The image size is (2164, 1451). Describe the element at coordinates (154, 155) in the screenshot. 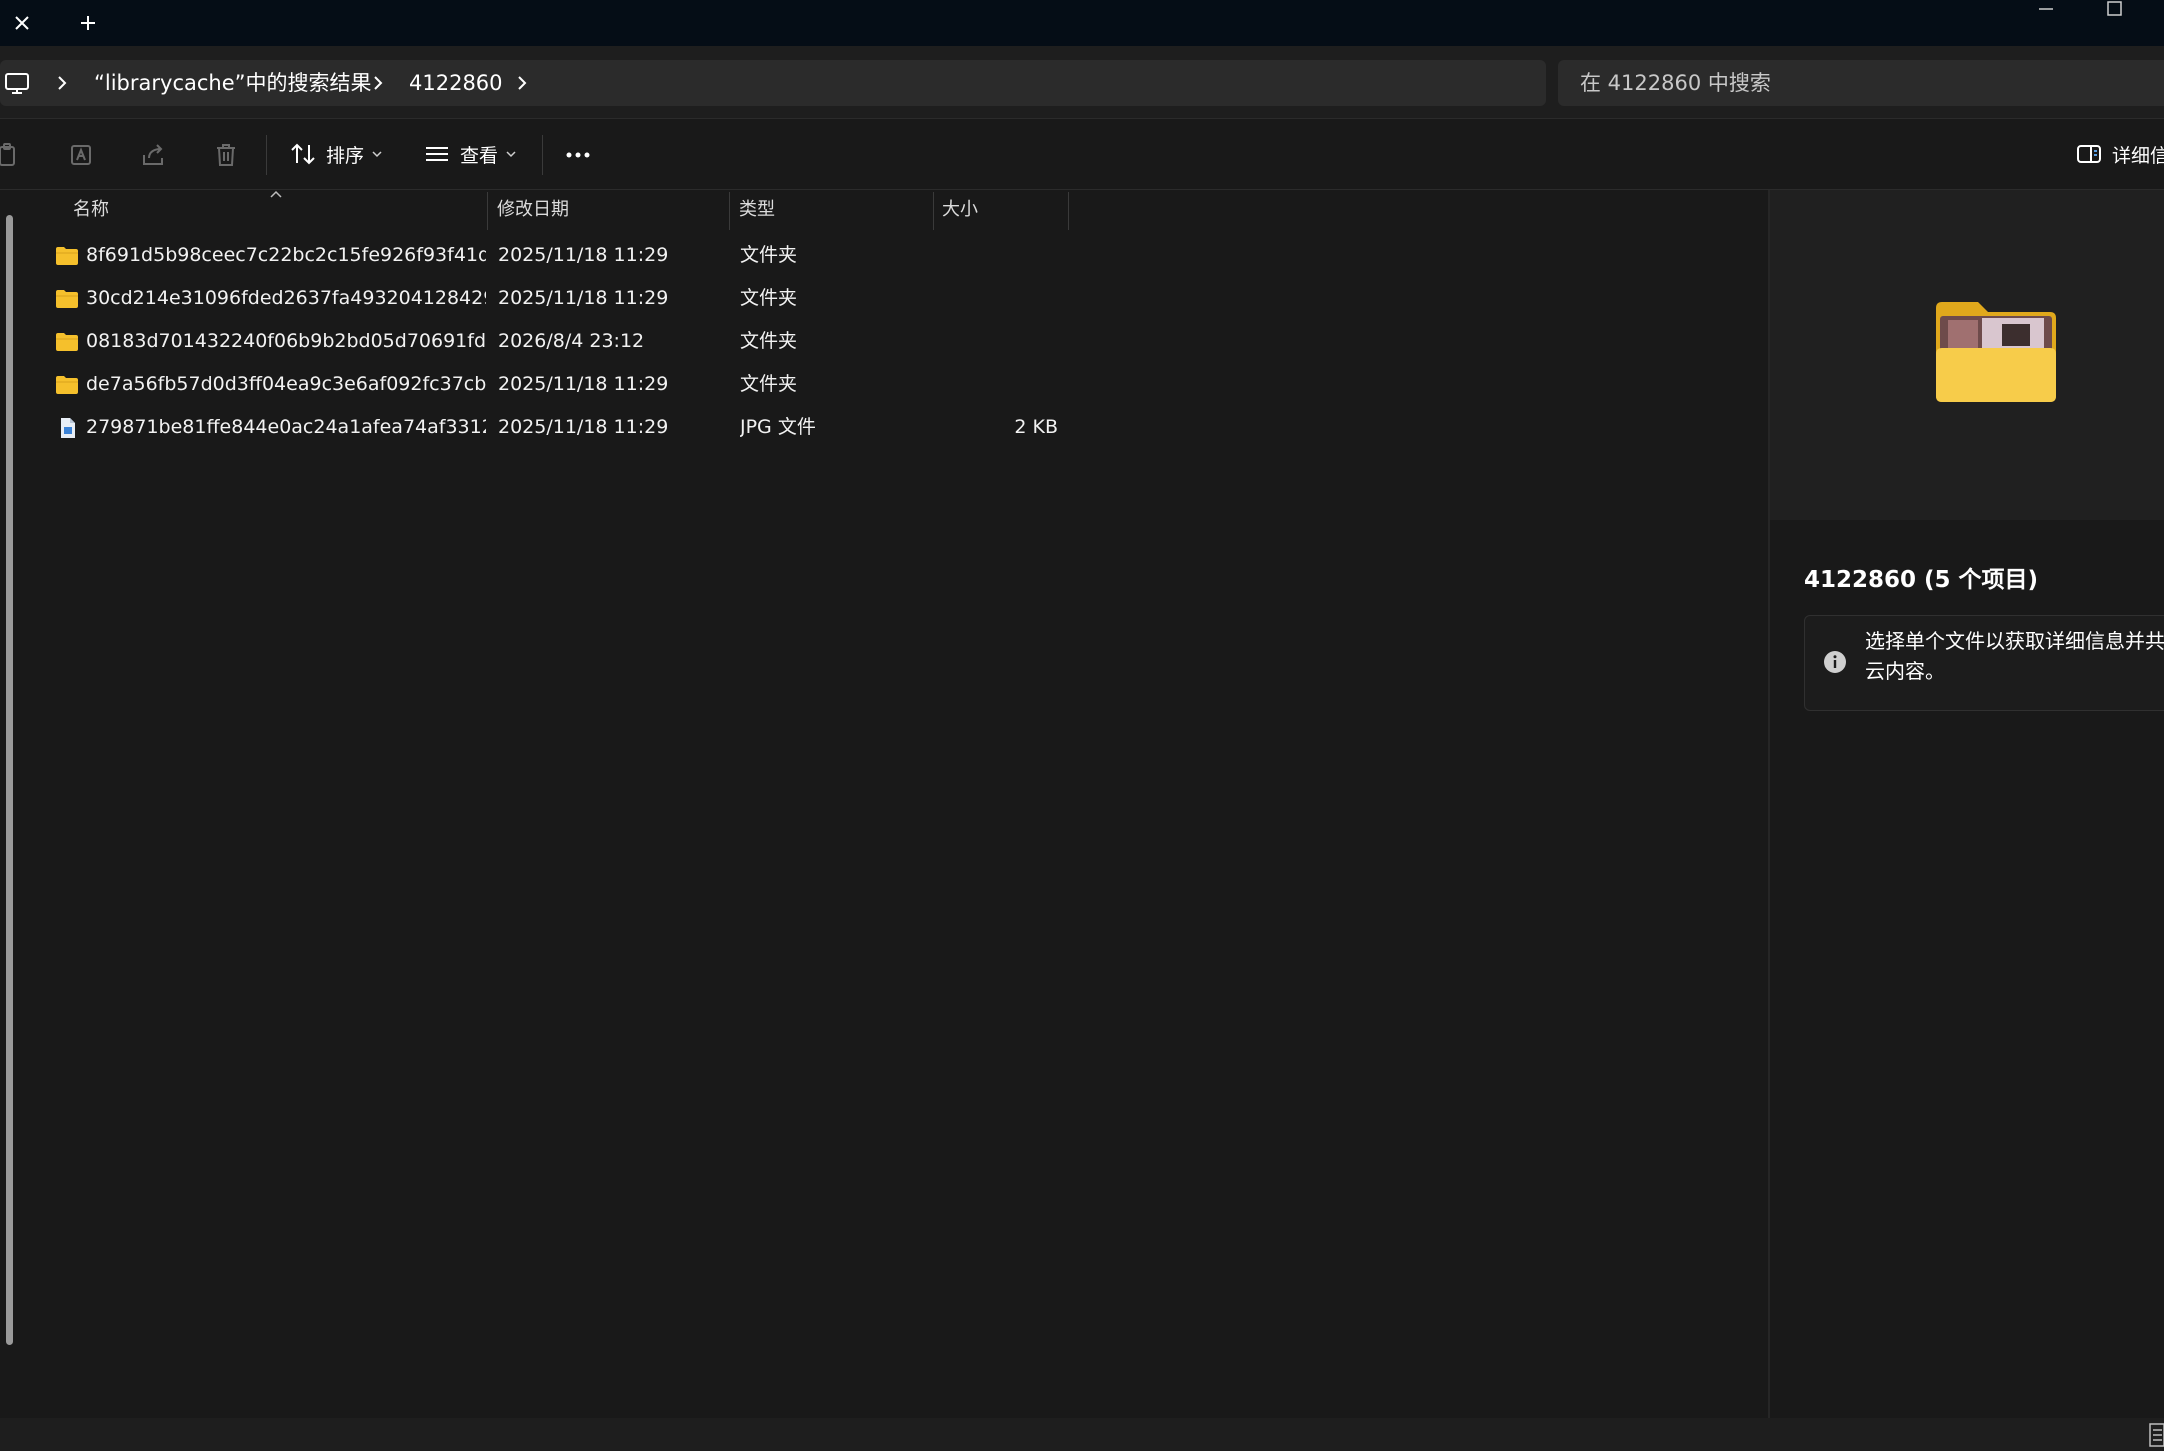

I see `share-icon` at that location.